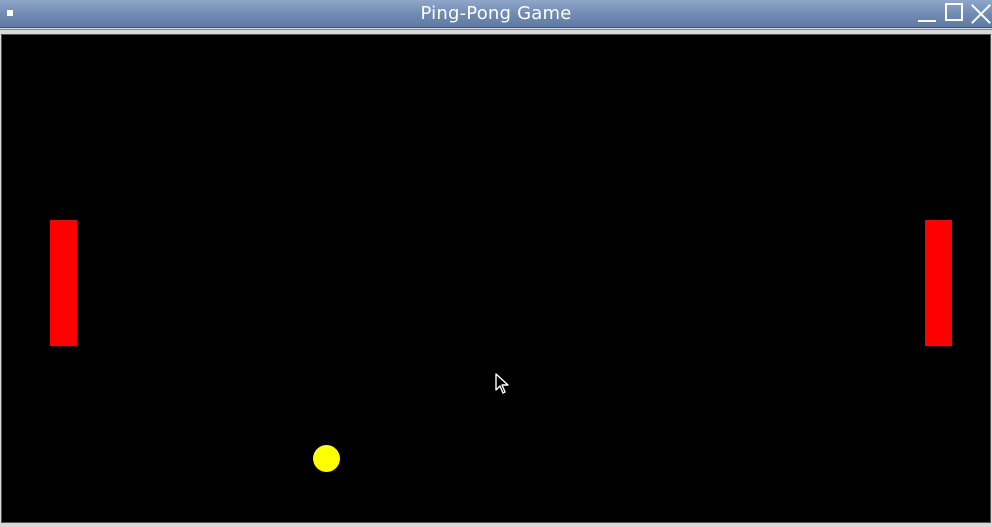 This screenshot has width=992, height=527. I want to click on title-bar: Ping-Pong Game, so click(496, 14).